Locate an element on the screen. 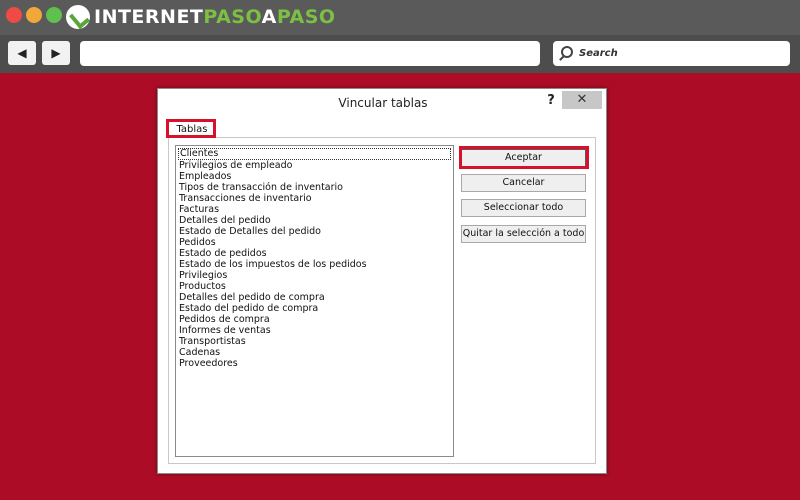 Image resolution: width=800 pixels, height=500 pixels. browser-titlebar: INTERNETPASOAPASO is located at coordinates (400, 17).